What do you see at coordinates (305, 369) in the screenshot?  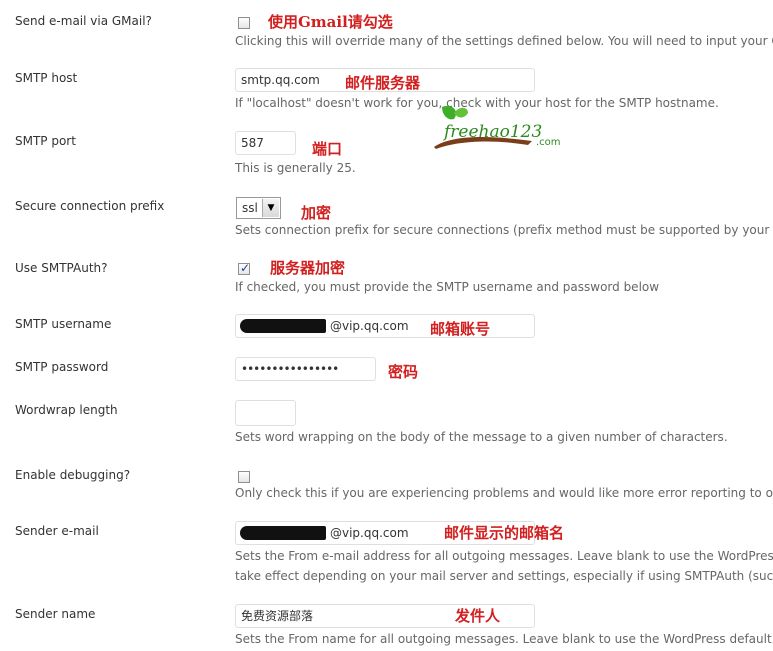 I see `password-input: ••••••••••••••••` at bounding box center [305, 369].